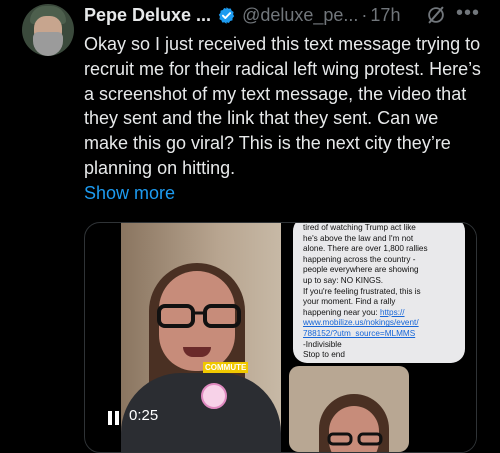 This screenshot has width=500, height=453. What do you see at coordinates (48, 30) in the screenshot?
I see `avatar` at bounding box center [48, 30].